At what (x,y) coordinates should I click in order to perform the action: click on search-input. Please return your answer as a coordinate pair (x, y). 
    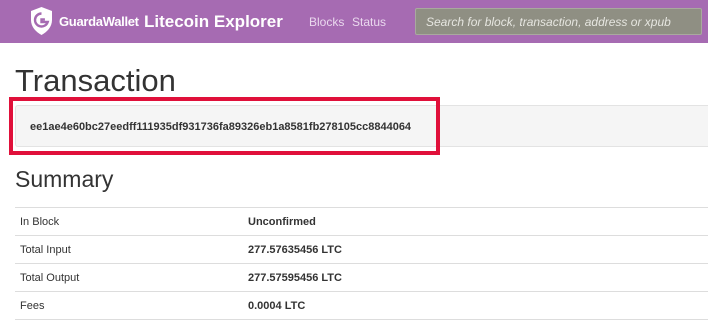
    Looking at the image, I should click on (558, 21).